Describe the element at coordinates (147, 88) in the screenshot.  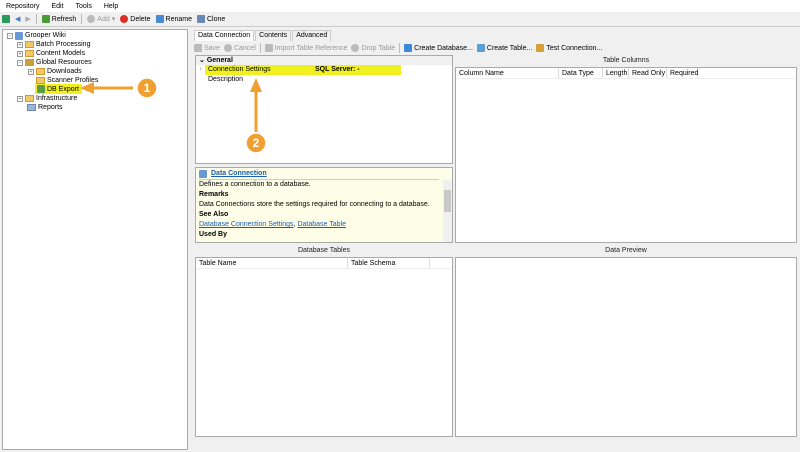
I see `annotation-number-1: 1` at that location.